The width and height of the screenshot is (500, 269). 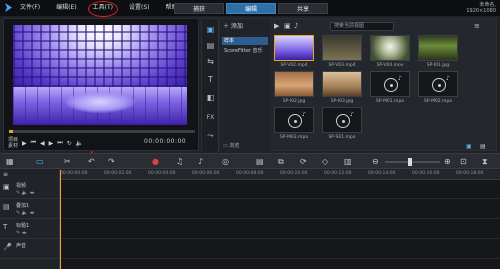 What do you see at coordinates (438, 101) in the screenshot?
I see `thumb-label: SP-M02.mpa` at bounding box center [438, 101].